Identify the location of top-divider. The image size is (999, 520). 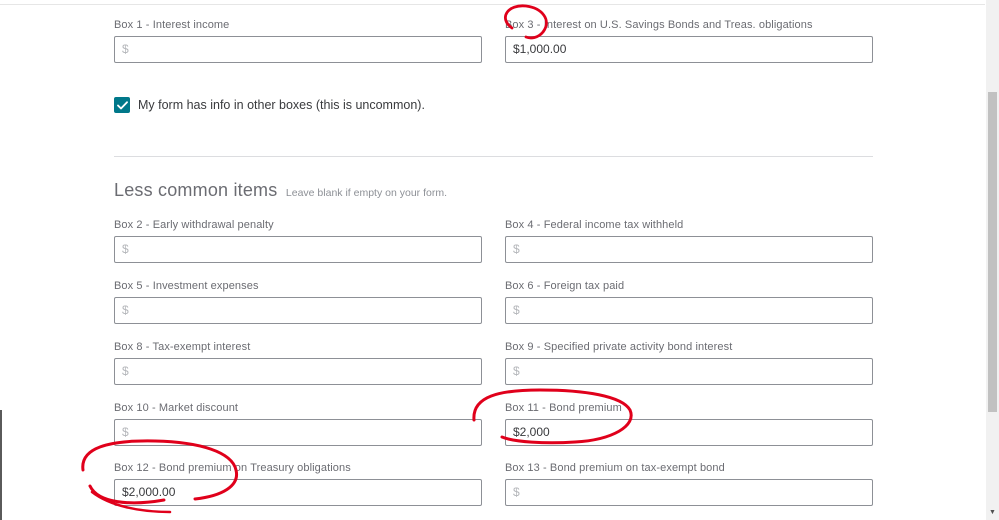
(492, 4).